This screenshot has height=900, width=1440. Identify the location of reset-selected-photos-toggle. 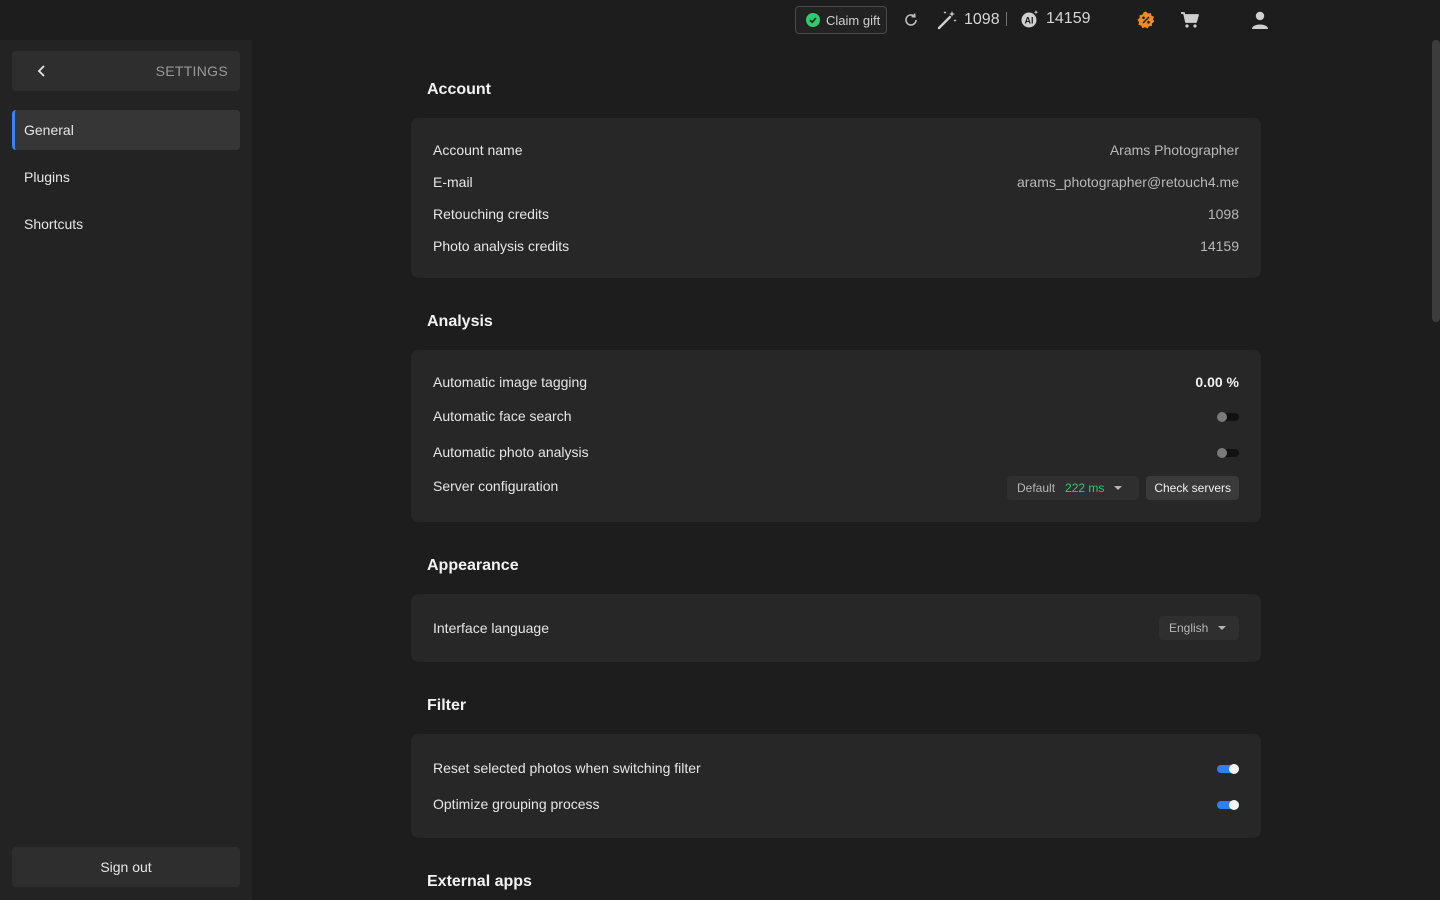
(1228, 769).